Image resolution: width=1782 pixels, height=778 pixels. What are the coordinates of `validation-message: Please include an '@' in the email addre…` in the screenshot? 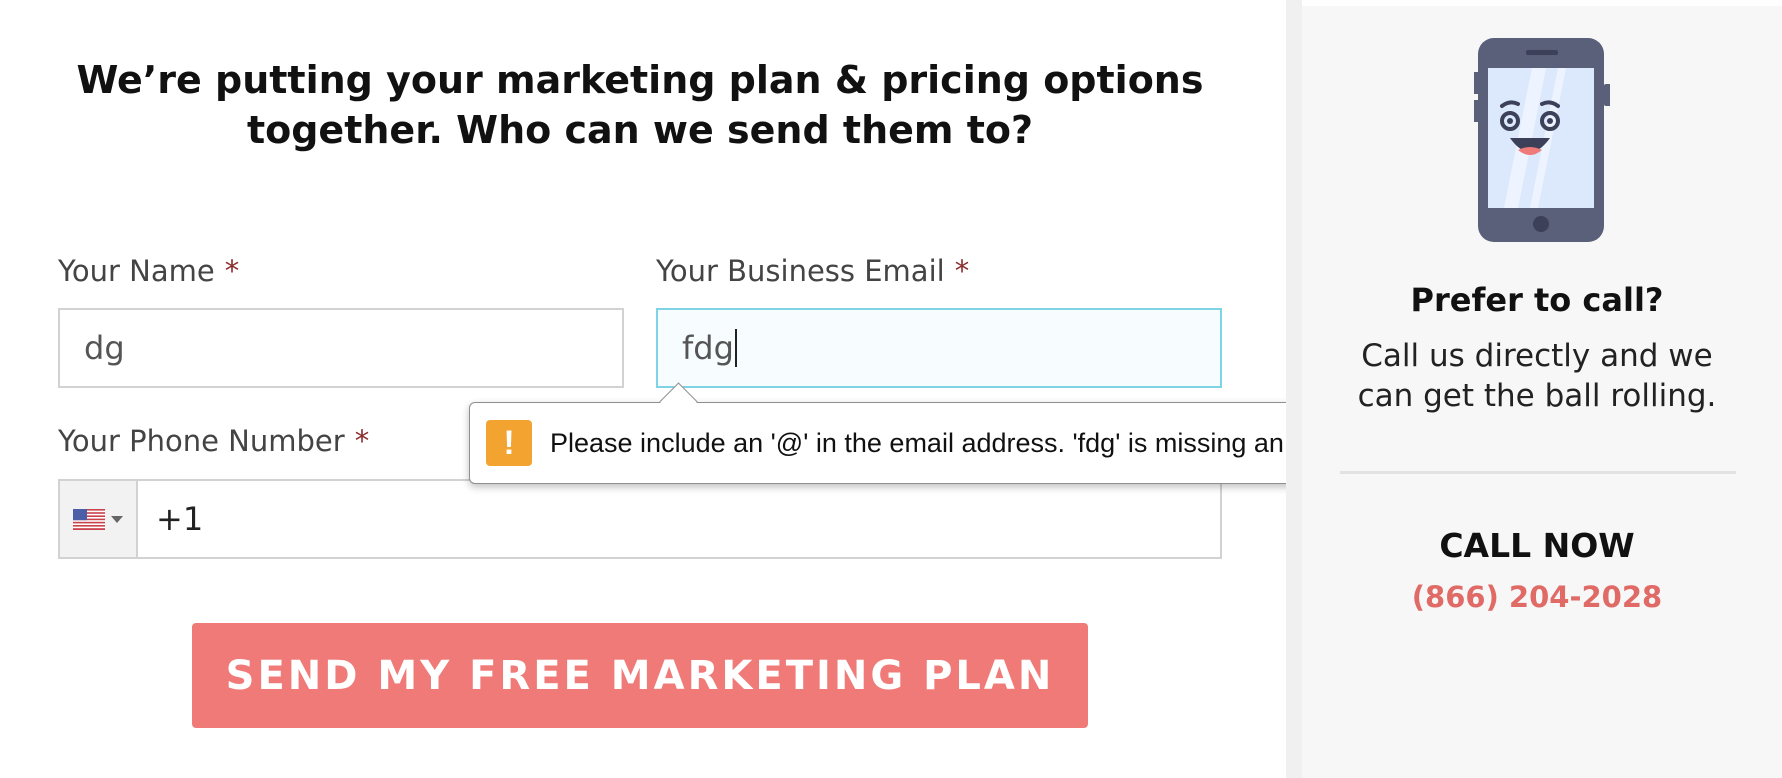 It's located at (943, 442).